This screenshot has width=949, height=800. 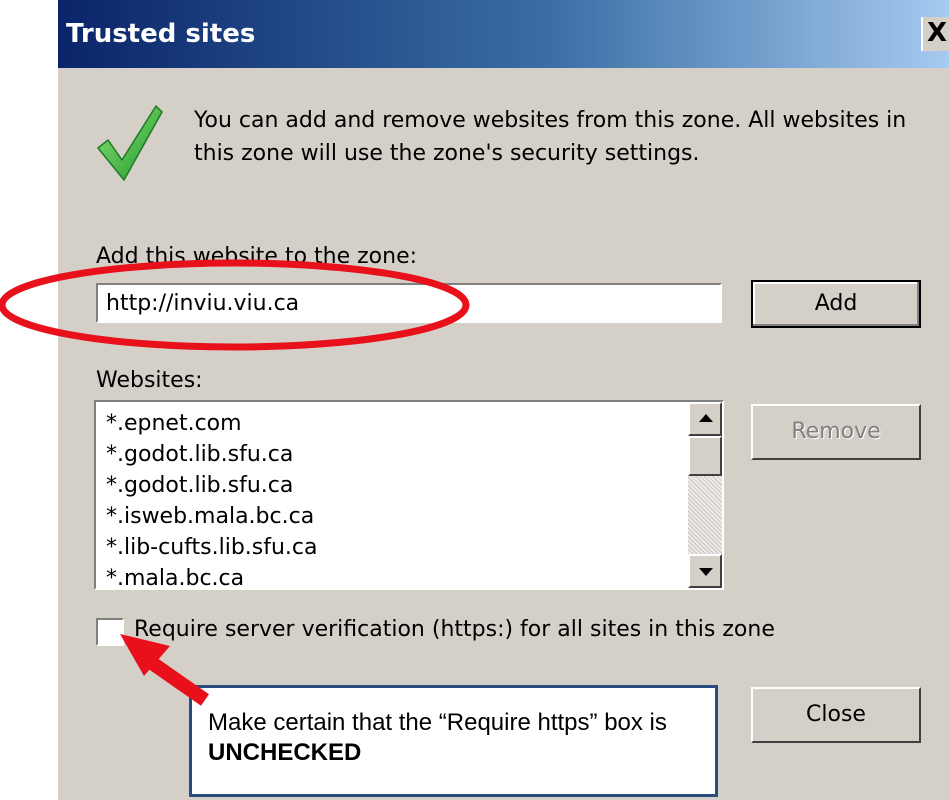 What do you see at coordinates (161, 34) in the screenshot?
I see `window-title: Trusted sites` at bounding box center [161, 34].